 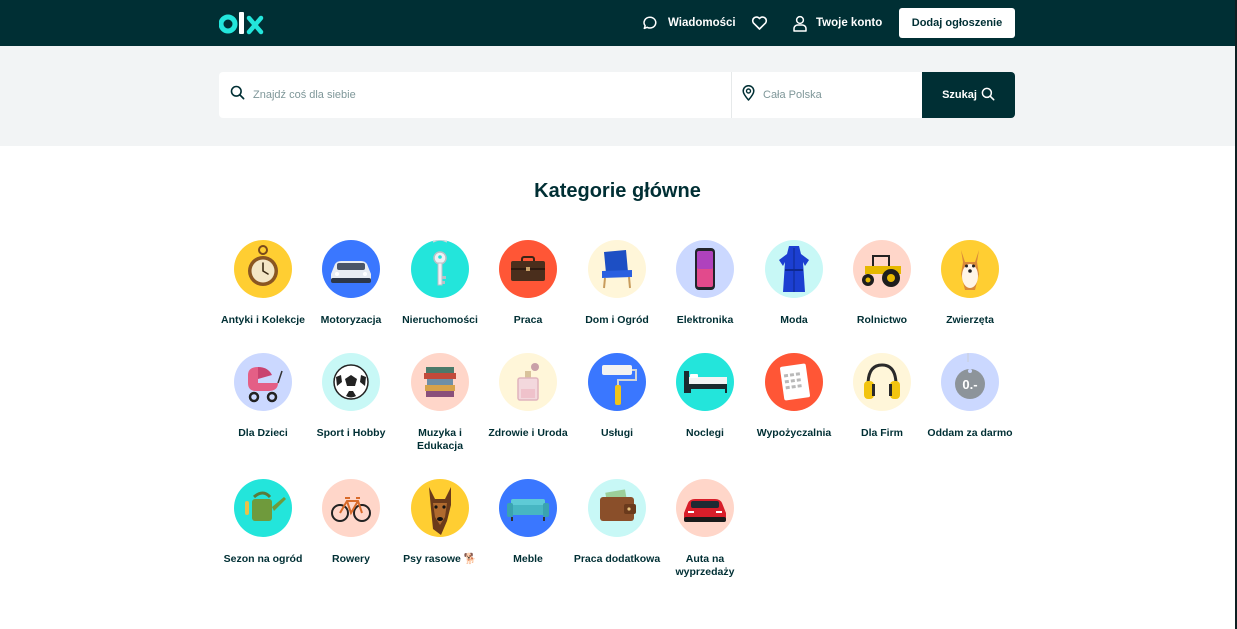 I want to click on category-label: Auta na wyprzedaży, so click(x=705, y=565).